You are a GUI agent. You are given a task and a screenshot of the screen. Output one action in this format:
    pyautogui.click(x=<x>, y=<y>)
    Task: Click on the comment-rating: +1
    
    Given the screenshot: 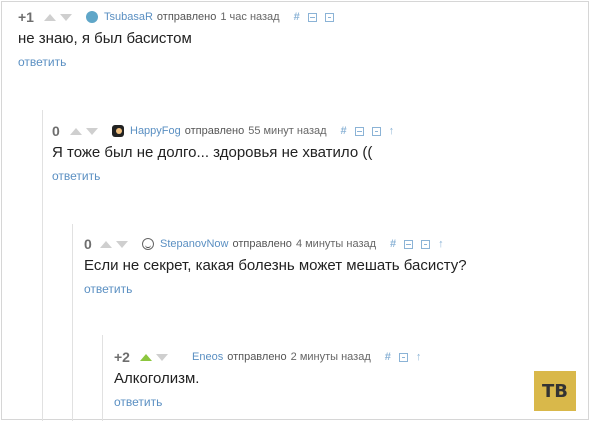 What is the action you would take?
    pyautogui.click(x=26, y=17)
    